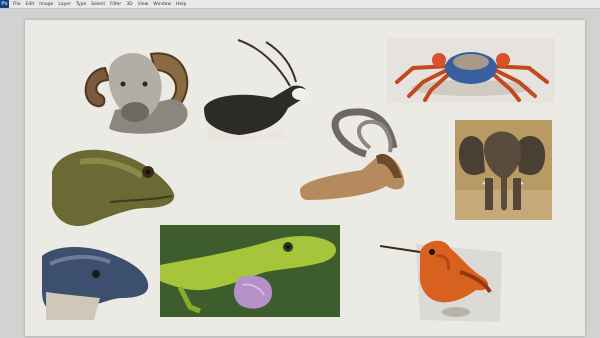  I want to click on menu-filter: Filter, so click(115, 4).